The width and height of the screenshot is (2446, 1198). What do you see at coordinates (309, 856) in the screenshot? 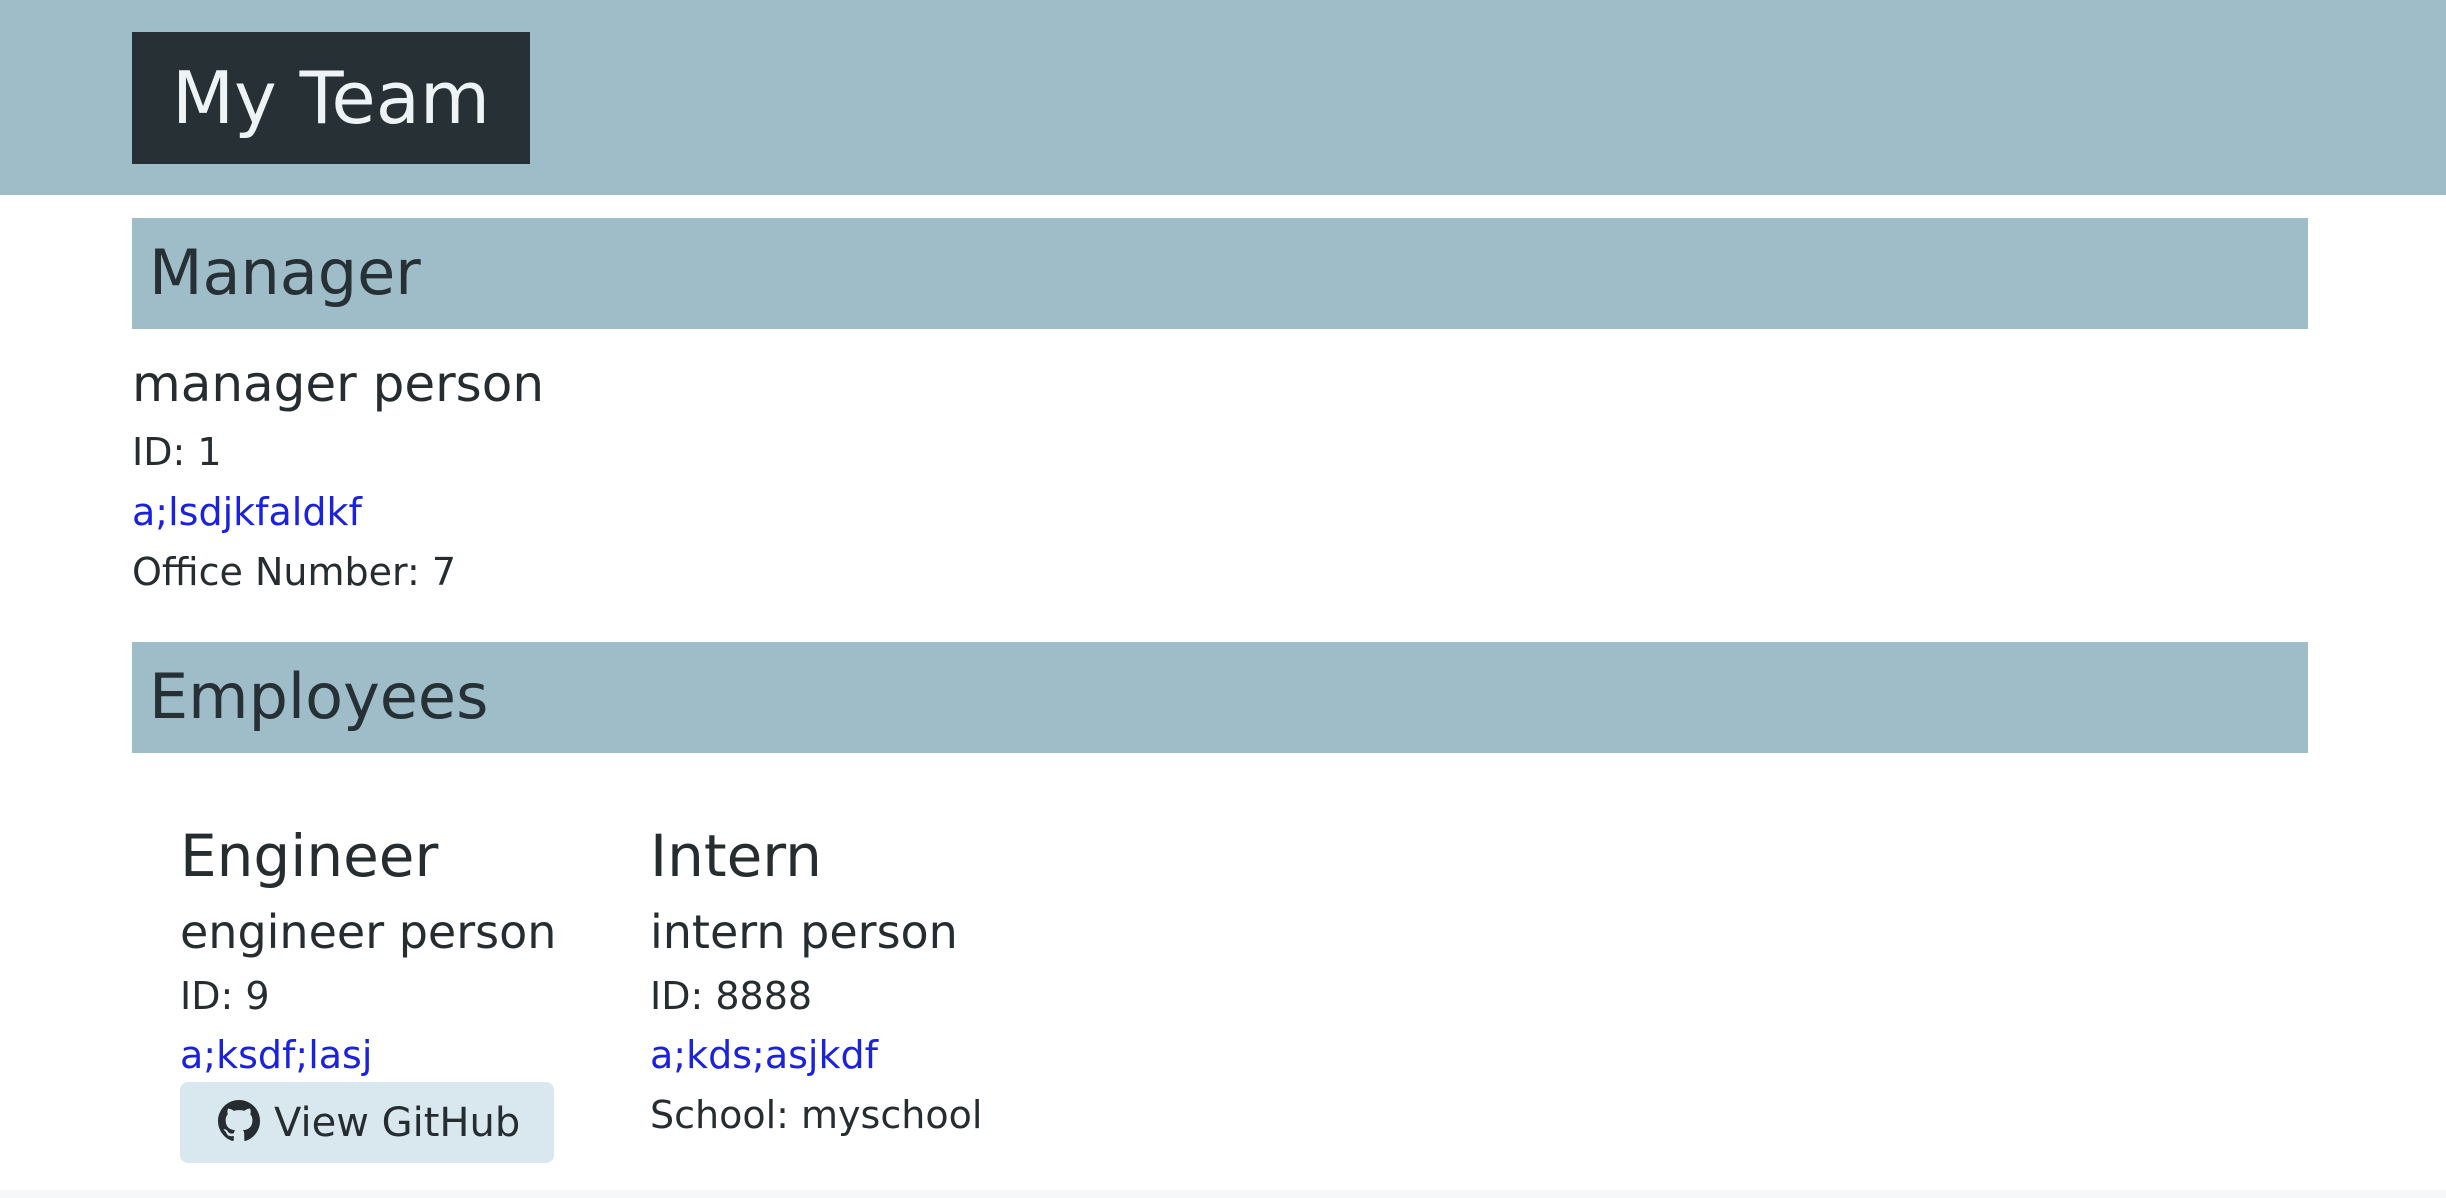
I see `engineer-role-title: Engineer` at bounding box center [309, 856].